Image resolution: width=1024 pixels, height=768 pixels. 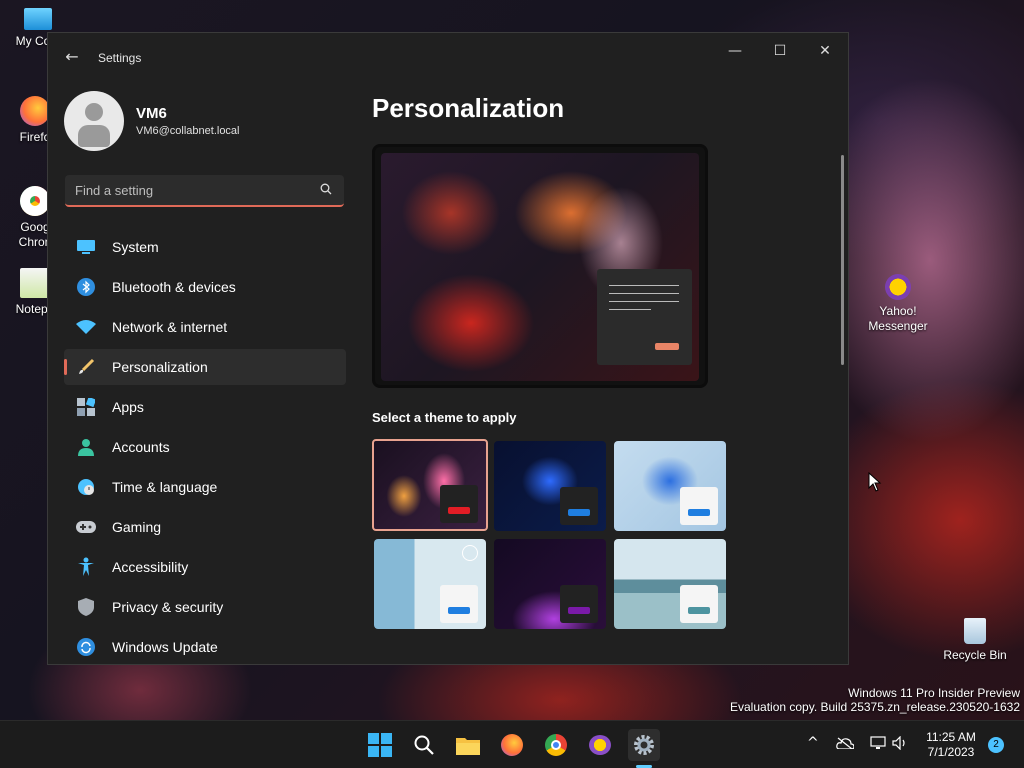 I want to click on taskbar-settings, so click(x=644, y=745).